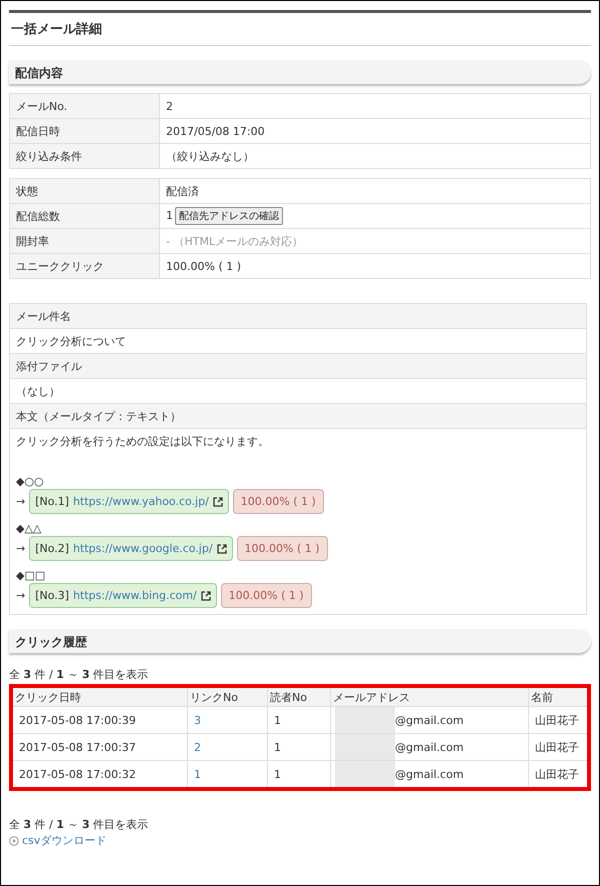 This screenshot has height=886, width=600. I want to click on field-value: - （HTMLメールのみ対応）, so click(375, 241).